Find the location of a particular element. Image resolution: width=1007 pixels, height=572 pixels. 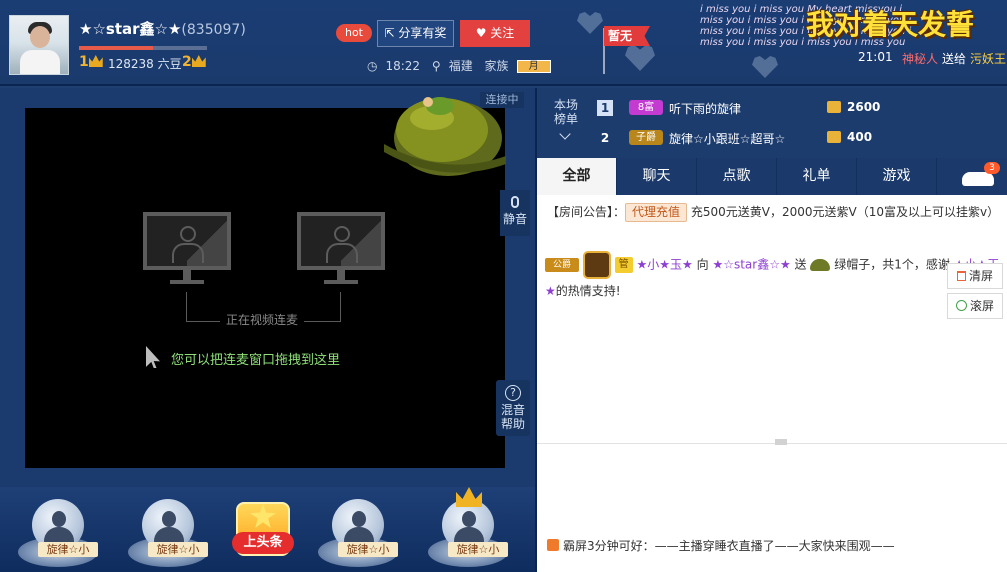

flag-badge: 暂无 is located at coordinates (627, 36).